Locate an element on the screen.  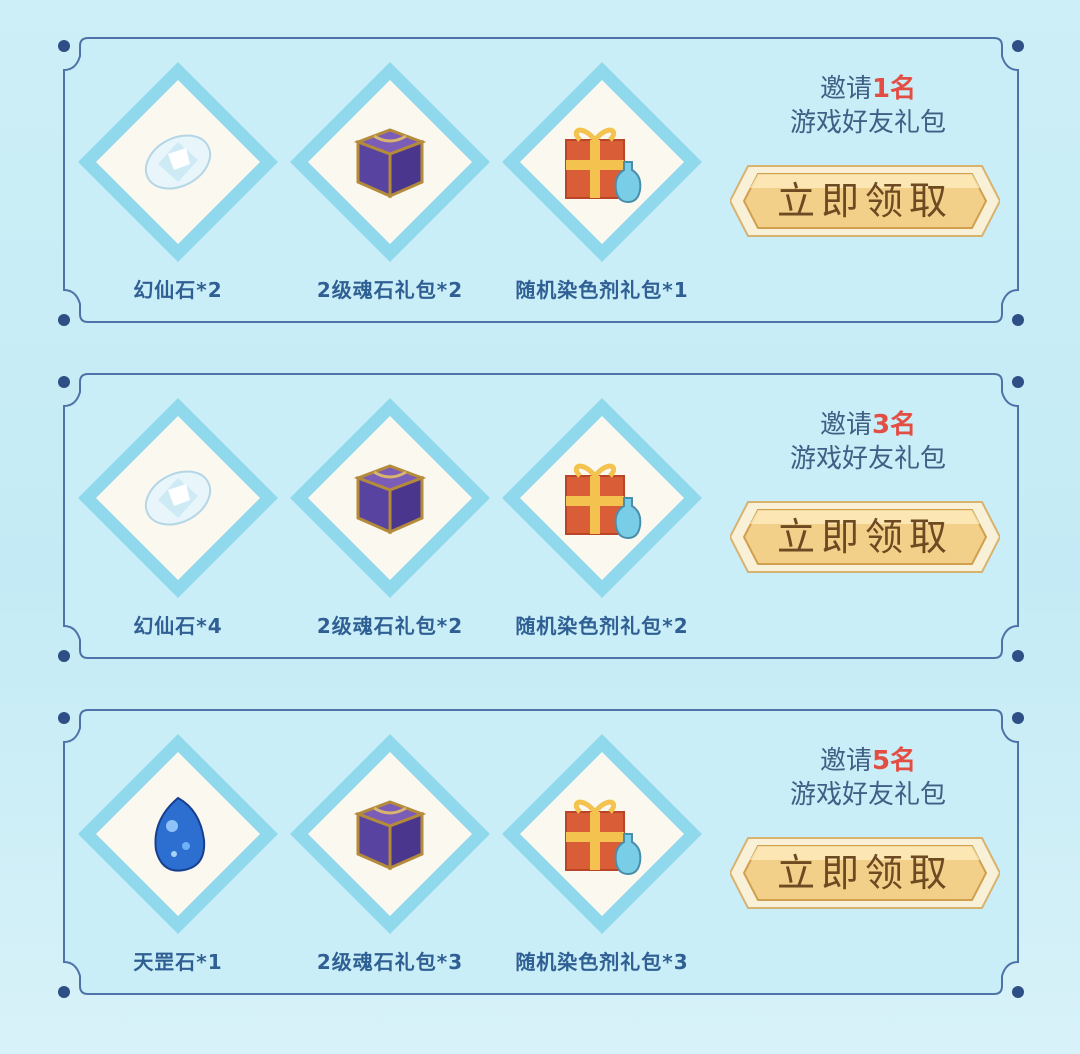
blue-gem-icon is located at coordinates (180, 834).